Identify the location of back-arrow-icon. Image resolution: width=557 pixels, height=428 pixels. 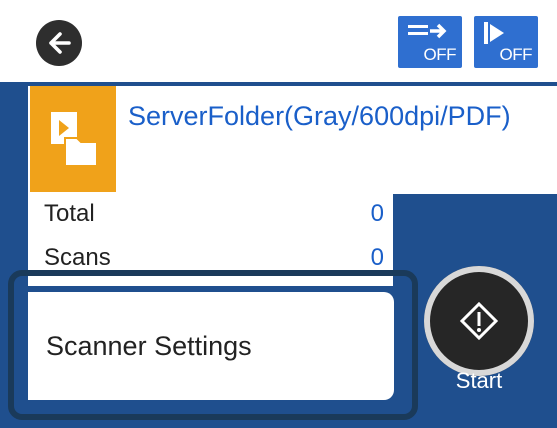
(60, 43).